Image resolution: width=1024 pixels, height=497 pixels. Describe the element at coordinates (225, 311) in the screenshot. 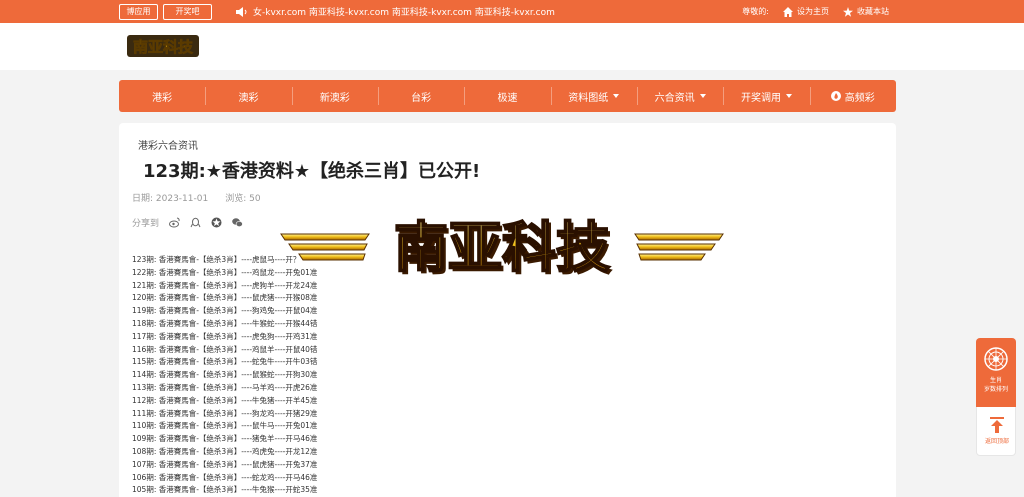

I see `list-item: 119期: 香港賽馬會-【绝杀3肖】----狗鸡兔----开鼠04准` at that location.